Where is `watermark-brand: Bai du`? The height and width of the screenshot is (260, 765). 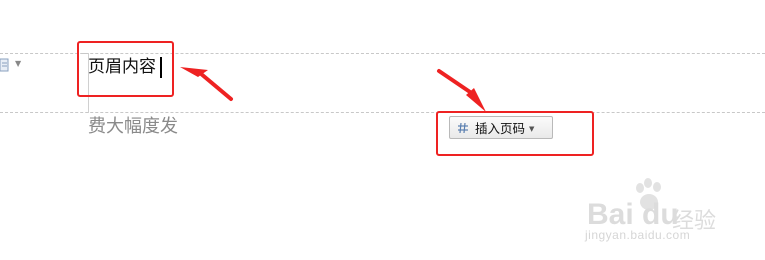
watermark-brand: Bai du is located at coordinates (633, 214).